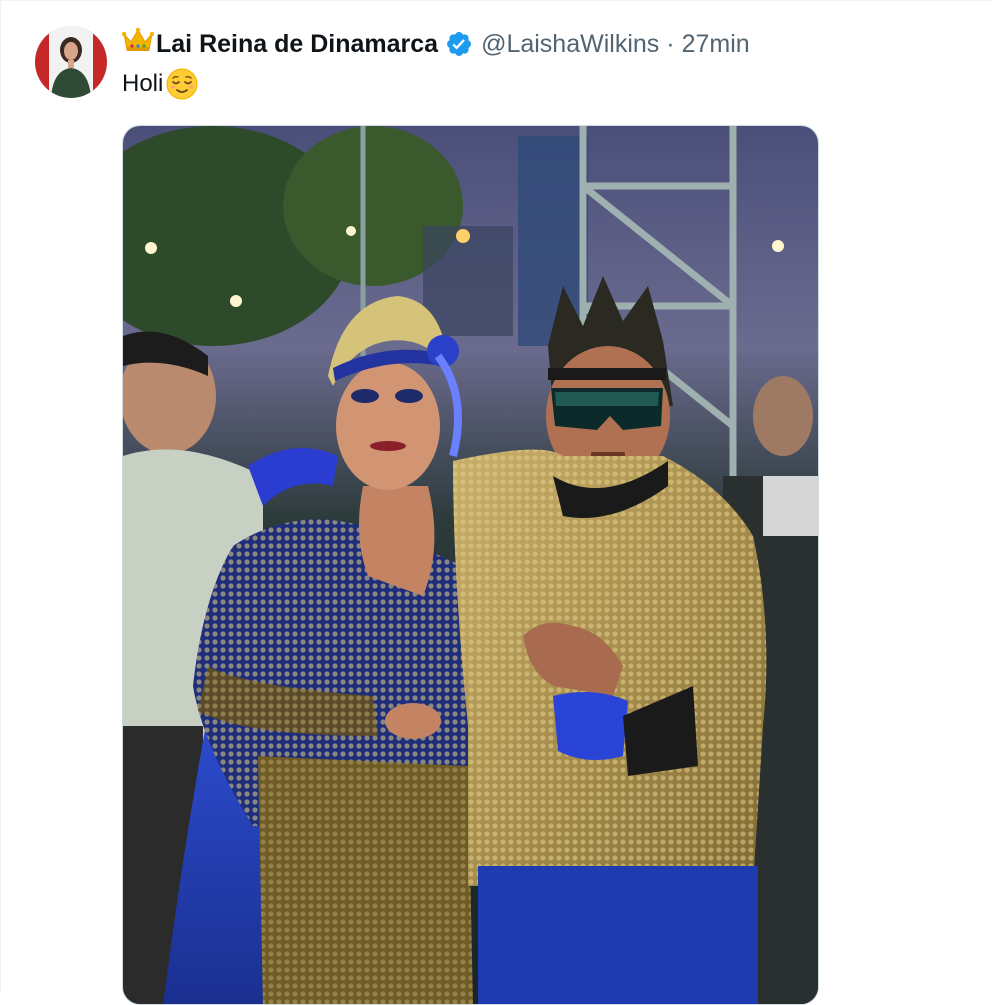 This screenshot has width=992, height=1005. I want to click on crown-icon, so click(138, 44).